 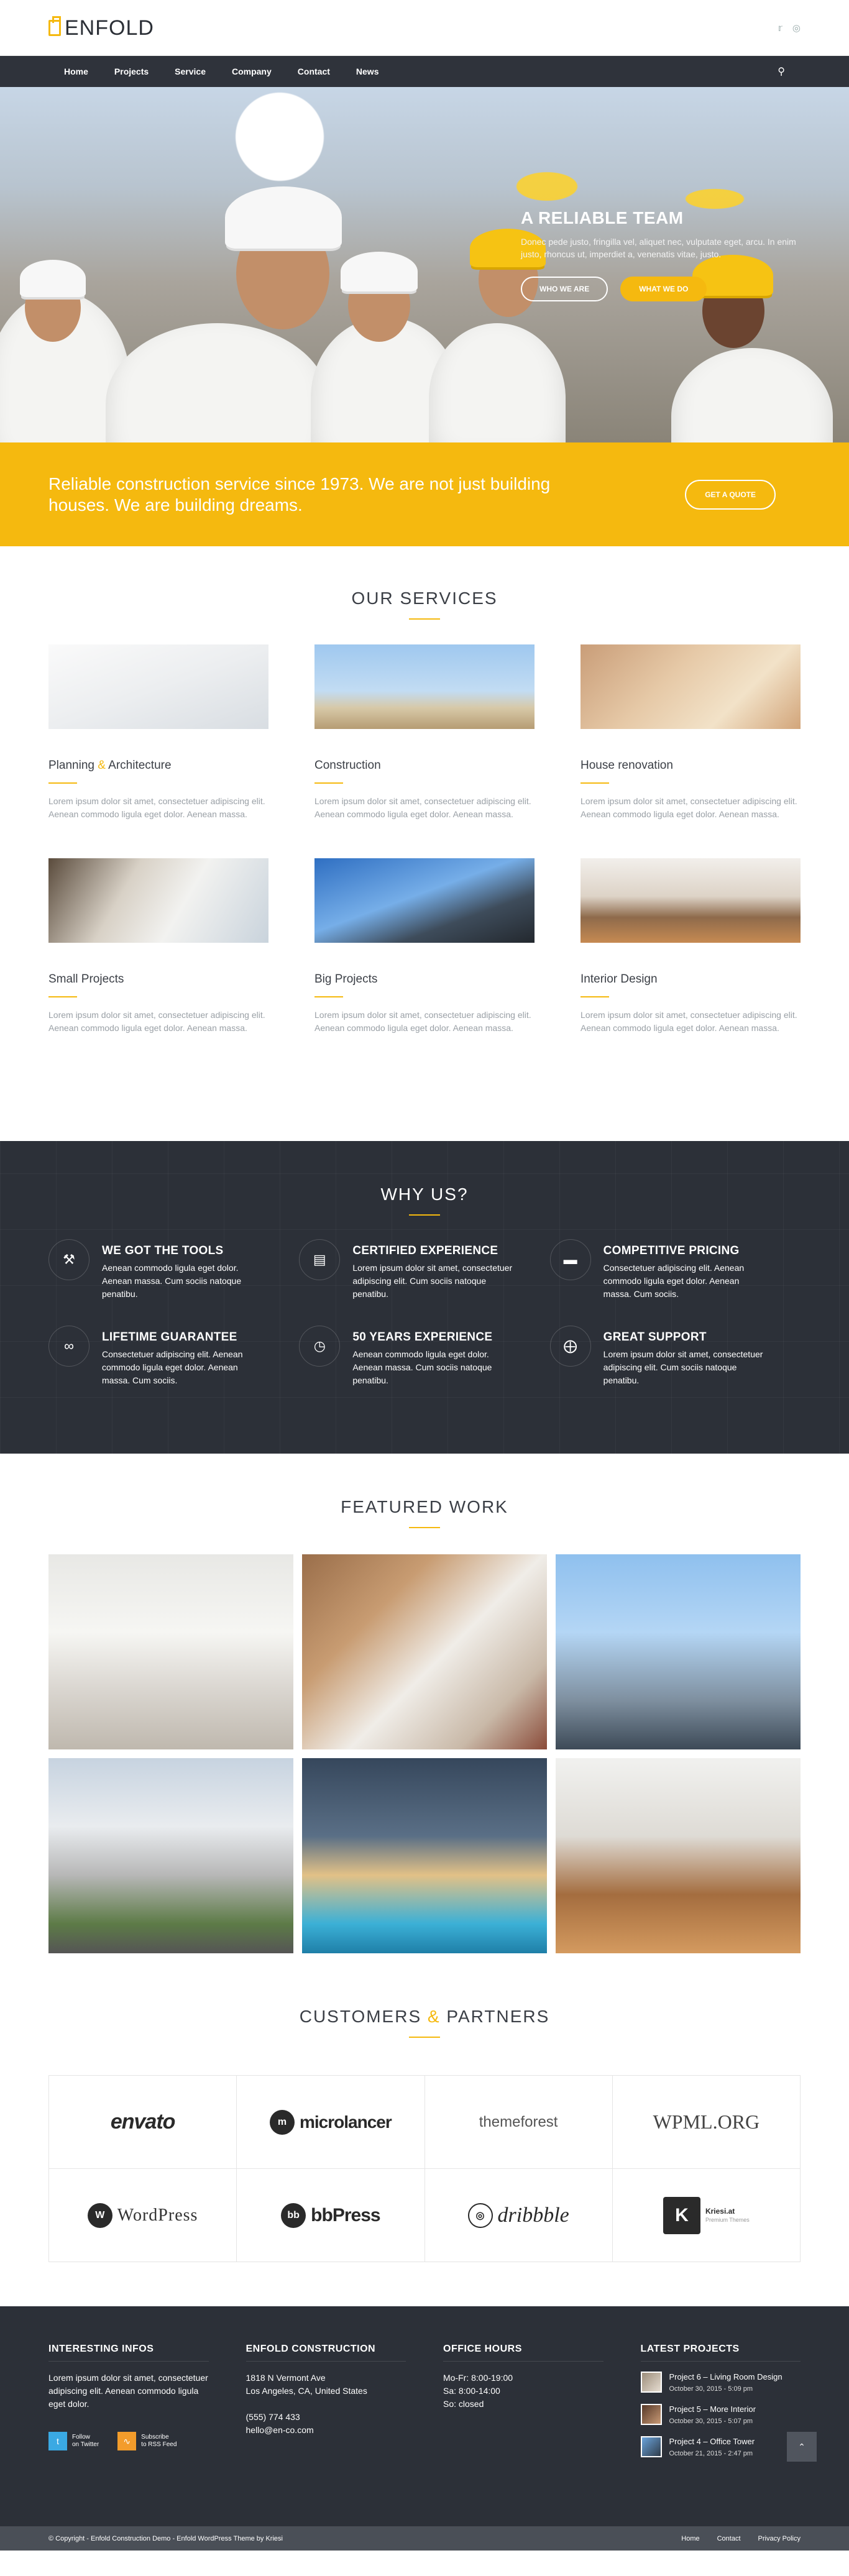 I want to click on partner-logo-wpml: WPML.ORG, so click(x=706, y=2122).